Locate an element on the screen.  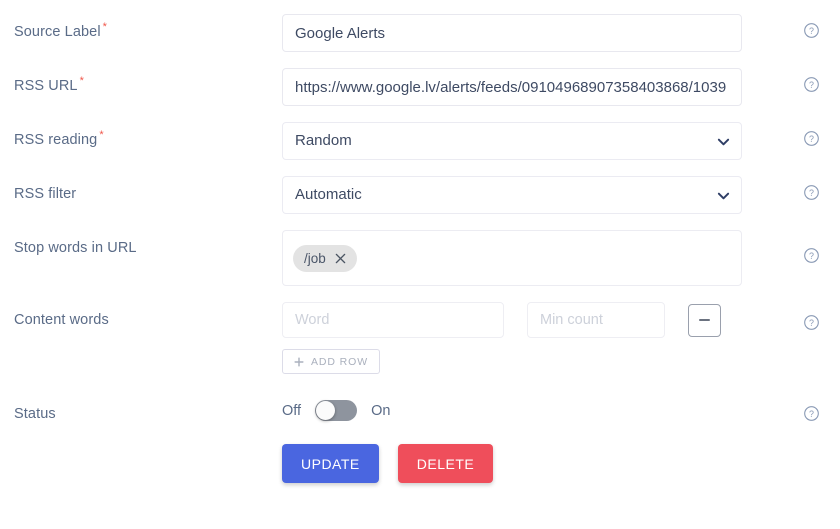
rss-reading-select: Random is located at coordinates (512, 141).